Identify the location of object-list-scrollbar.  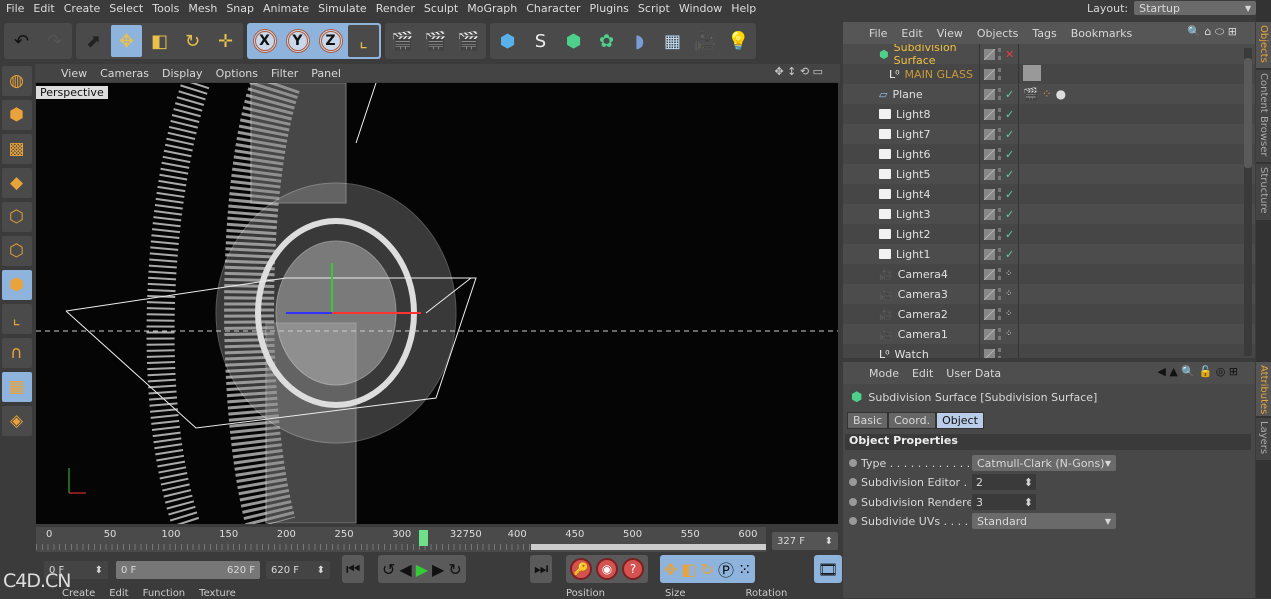
(1248, 202).